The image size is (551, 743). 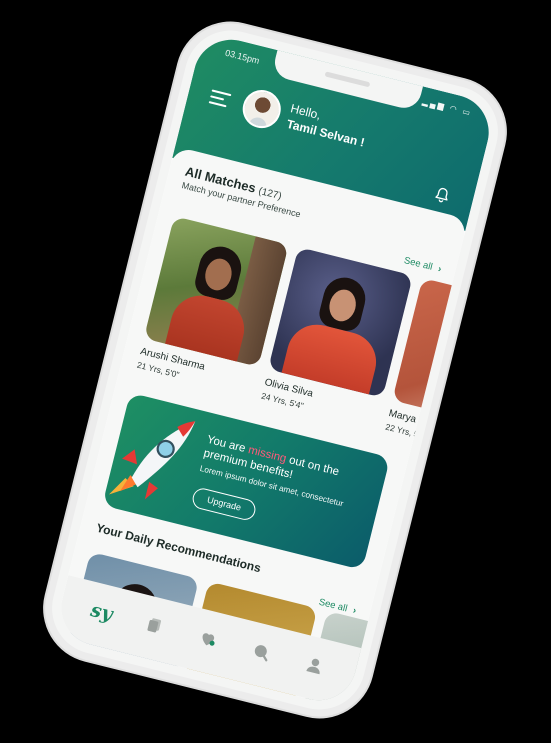 I want to click on match-card: Olivia Silva 24 Yrs, 5'4", so click(x=336, y=338).